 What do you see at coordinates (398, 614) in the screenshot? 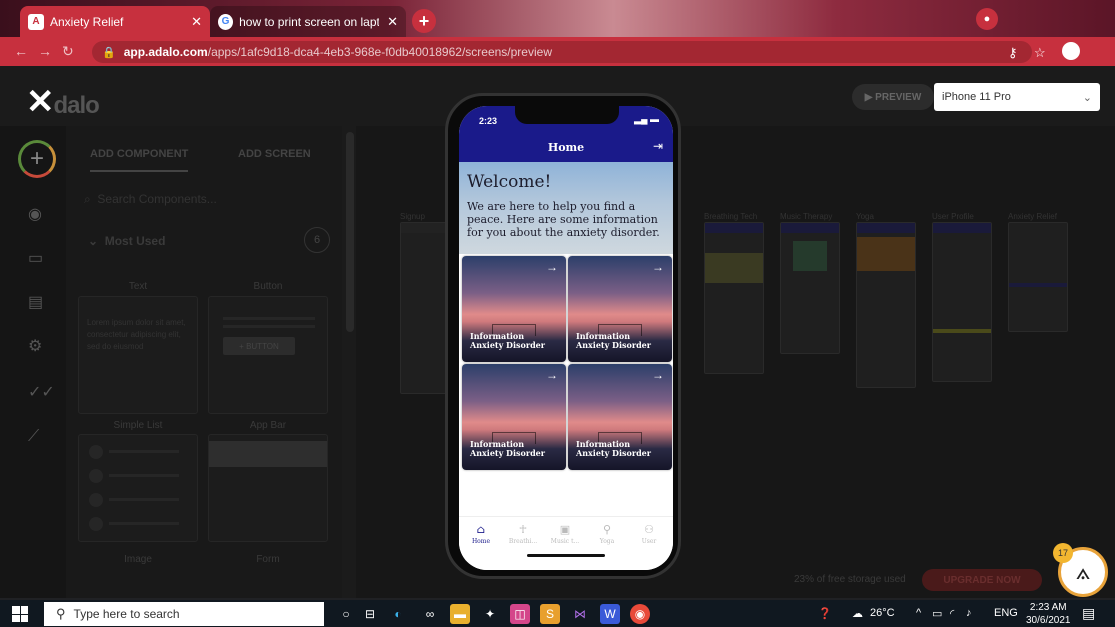
I see `edge-icon: ◐` at bounding box center [398, 614].